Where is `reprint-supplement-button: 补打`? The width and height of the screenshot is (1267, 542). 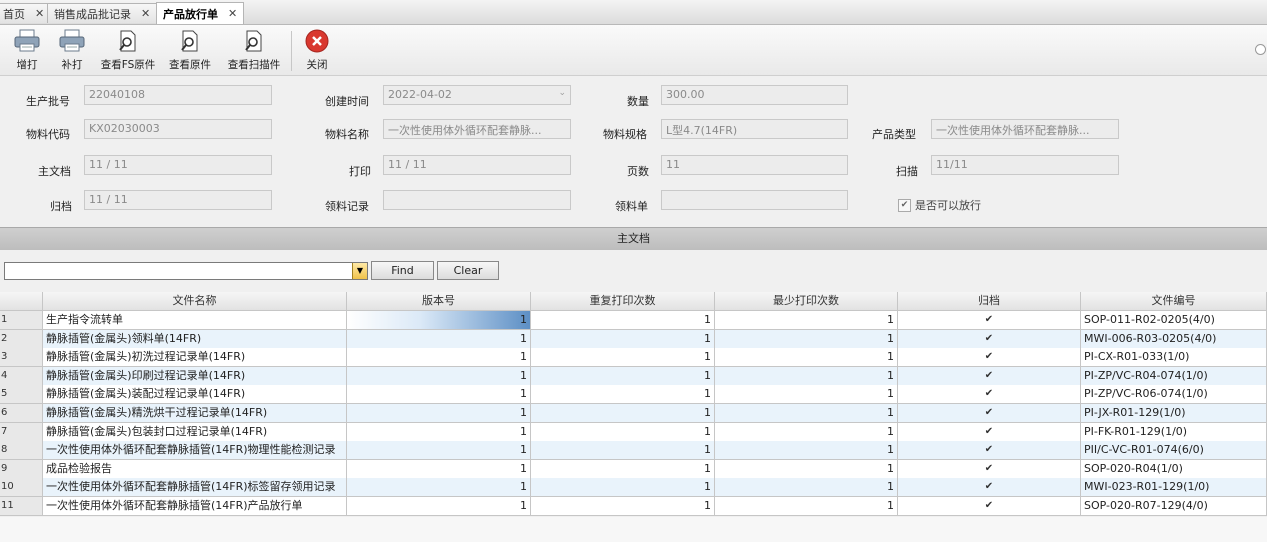
reprint-supplement-button: 补打 is located at coordinates (72, 50).